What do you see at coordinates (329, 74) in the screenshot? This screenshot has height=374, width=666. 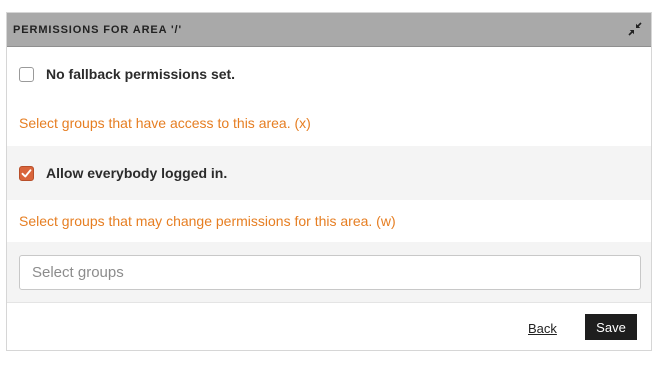 I see `fallback-row: No fallback permissions set.` at bounding box center [329, 74].